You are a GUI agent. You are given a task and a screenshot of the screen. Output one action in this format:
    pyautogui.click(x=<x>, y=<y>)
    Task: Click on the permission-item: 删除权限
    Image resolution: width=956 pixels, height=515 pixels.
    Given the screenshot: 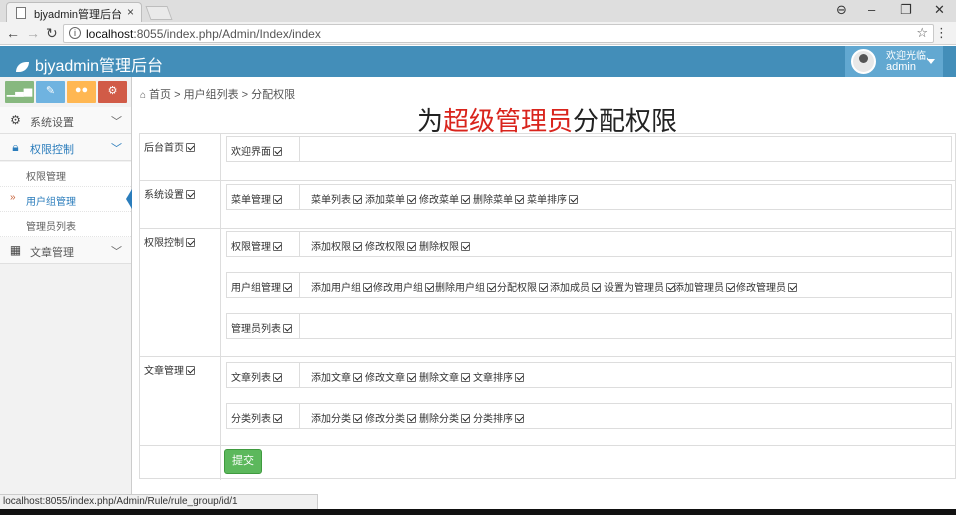 What is the action you would take?
    pyautogui.click(x=444, y=245)
    